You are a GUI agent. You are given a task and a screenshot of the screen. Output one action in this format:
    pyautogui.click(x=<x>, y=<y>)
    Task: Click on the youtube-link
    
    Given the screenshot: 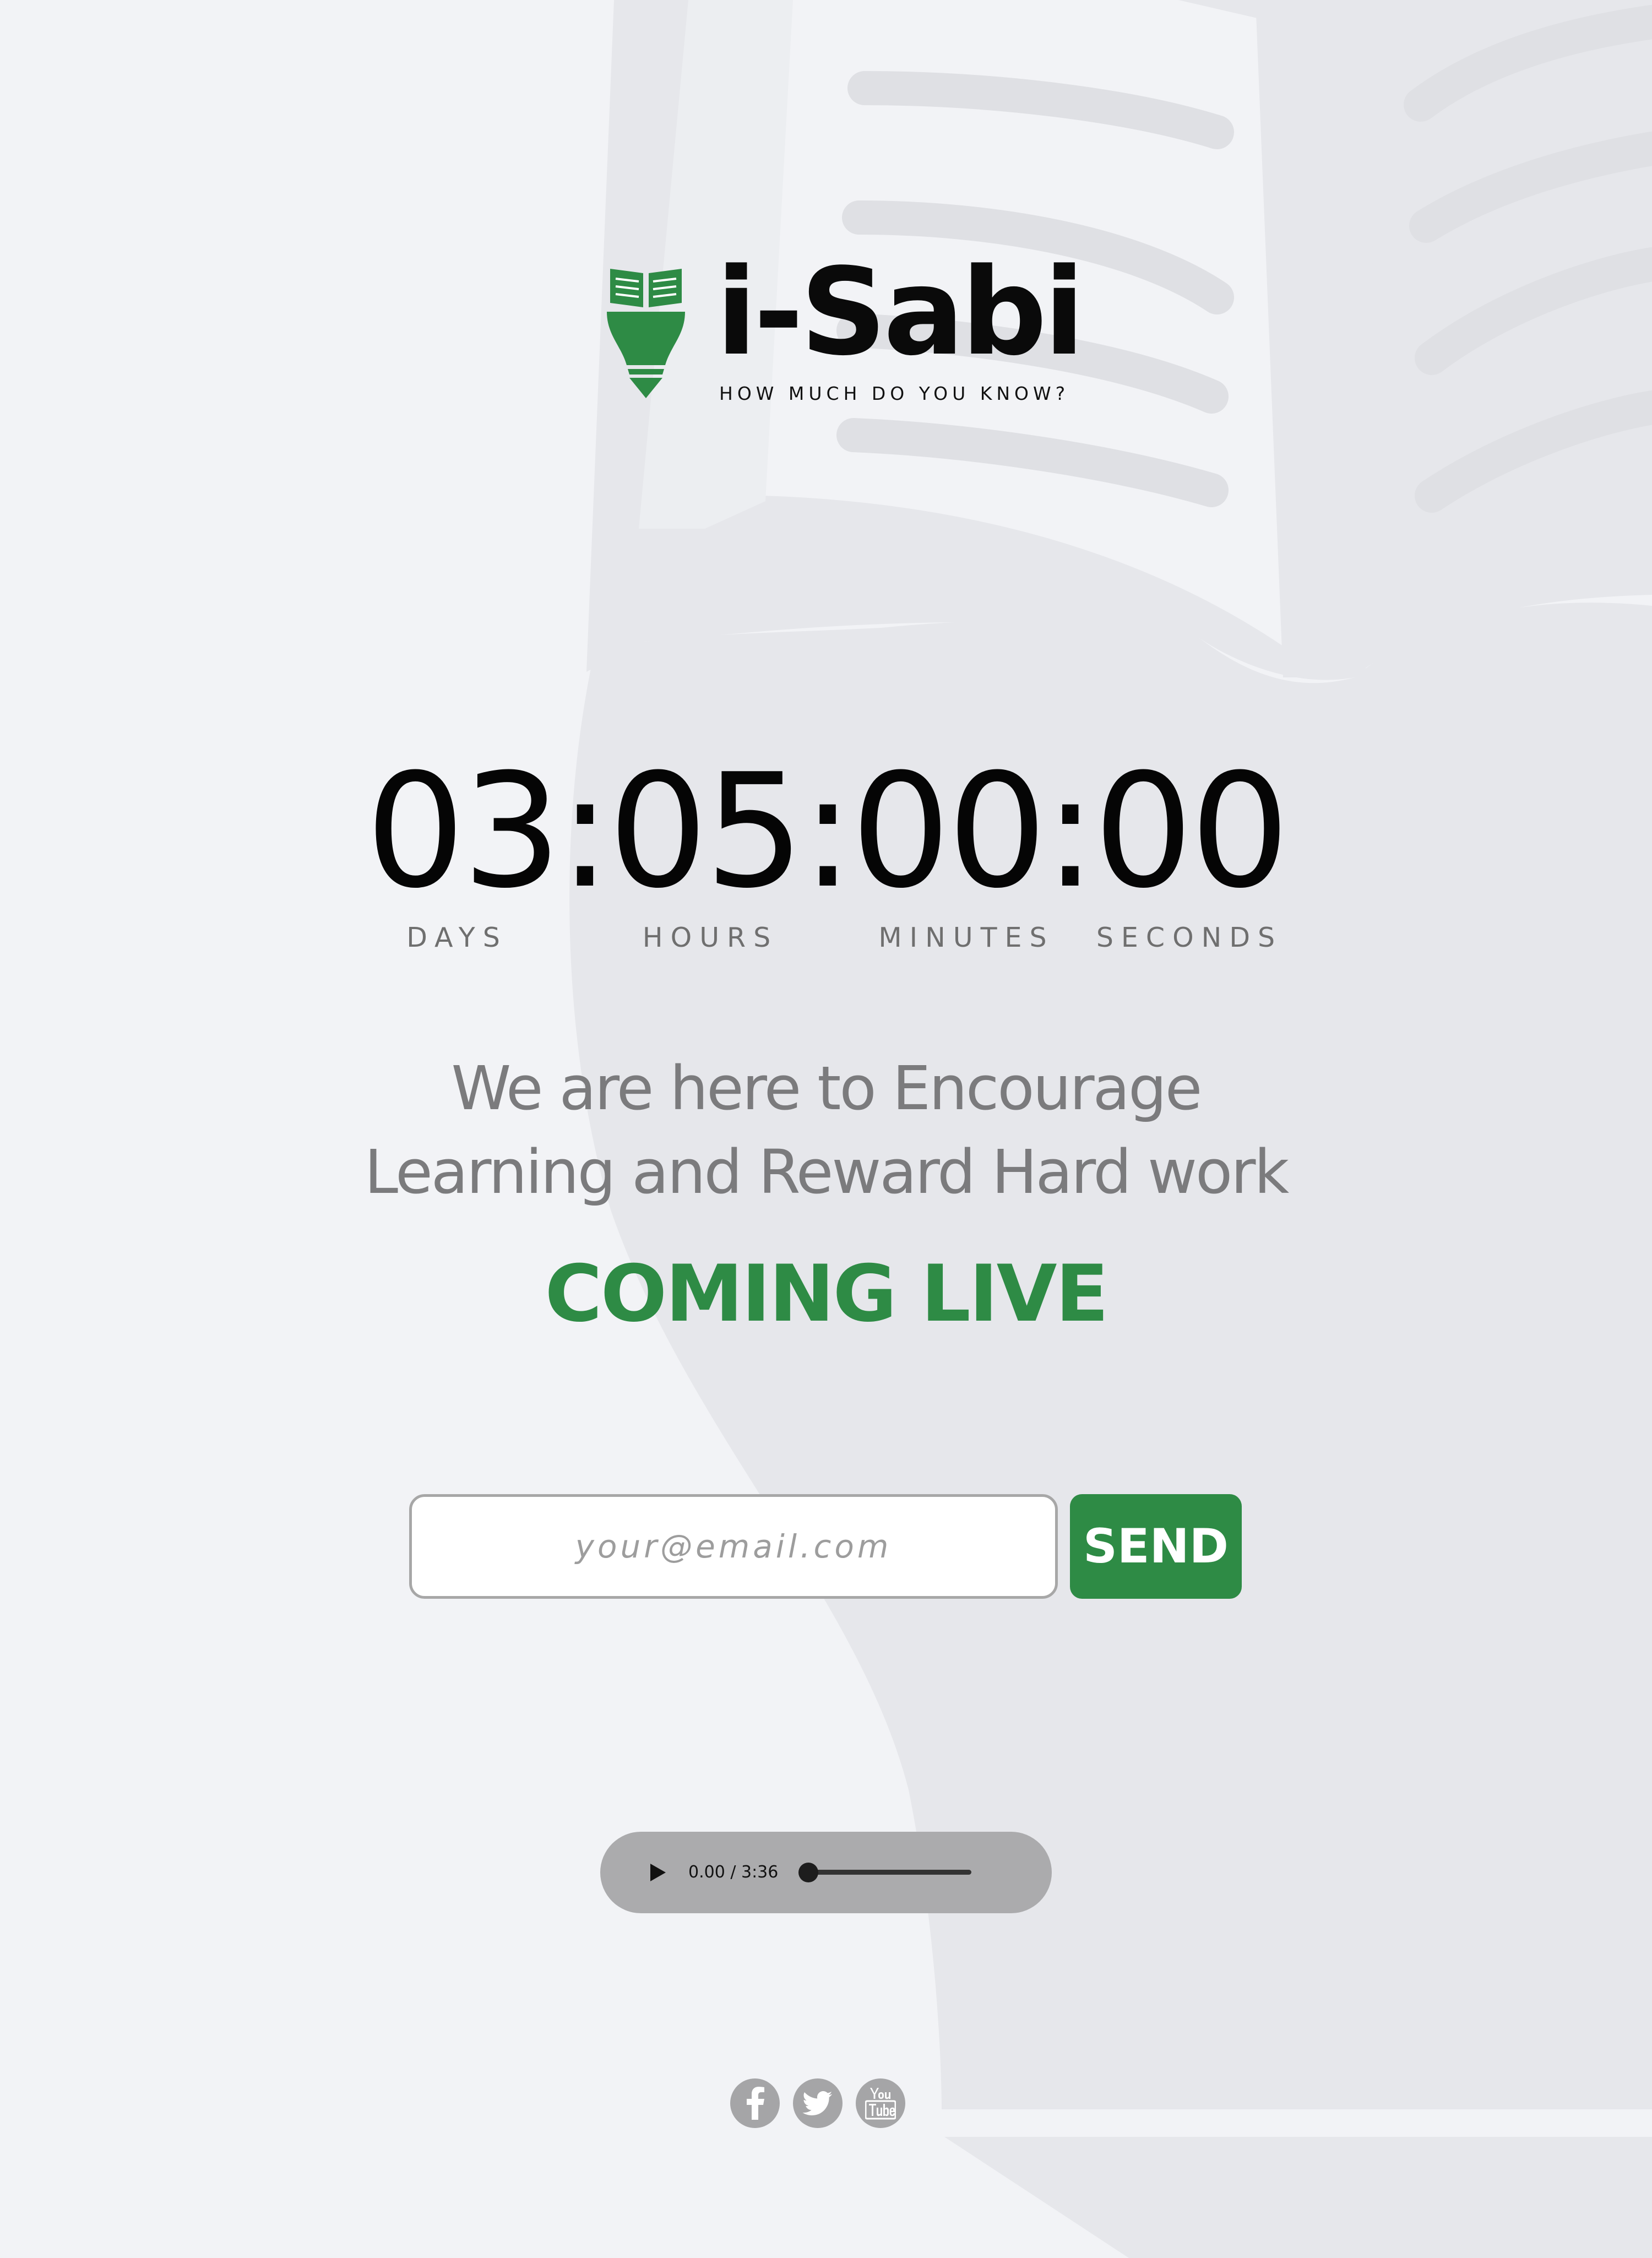 What is the action you would take?
    pyautogui.click(x=880, y=2103)
    